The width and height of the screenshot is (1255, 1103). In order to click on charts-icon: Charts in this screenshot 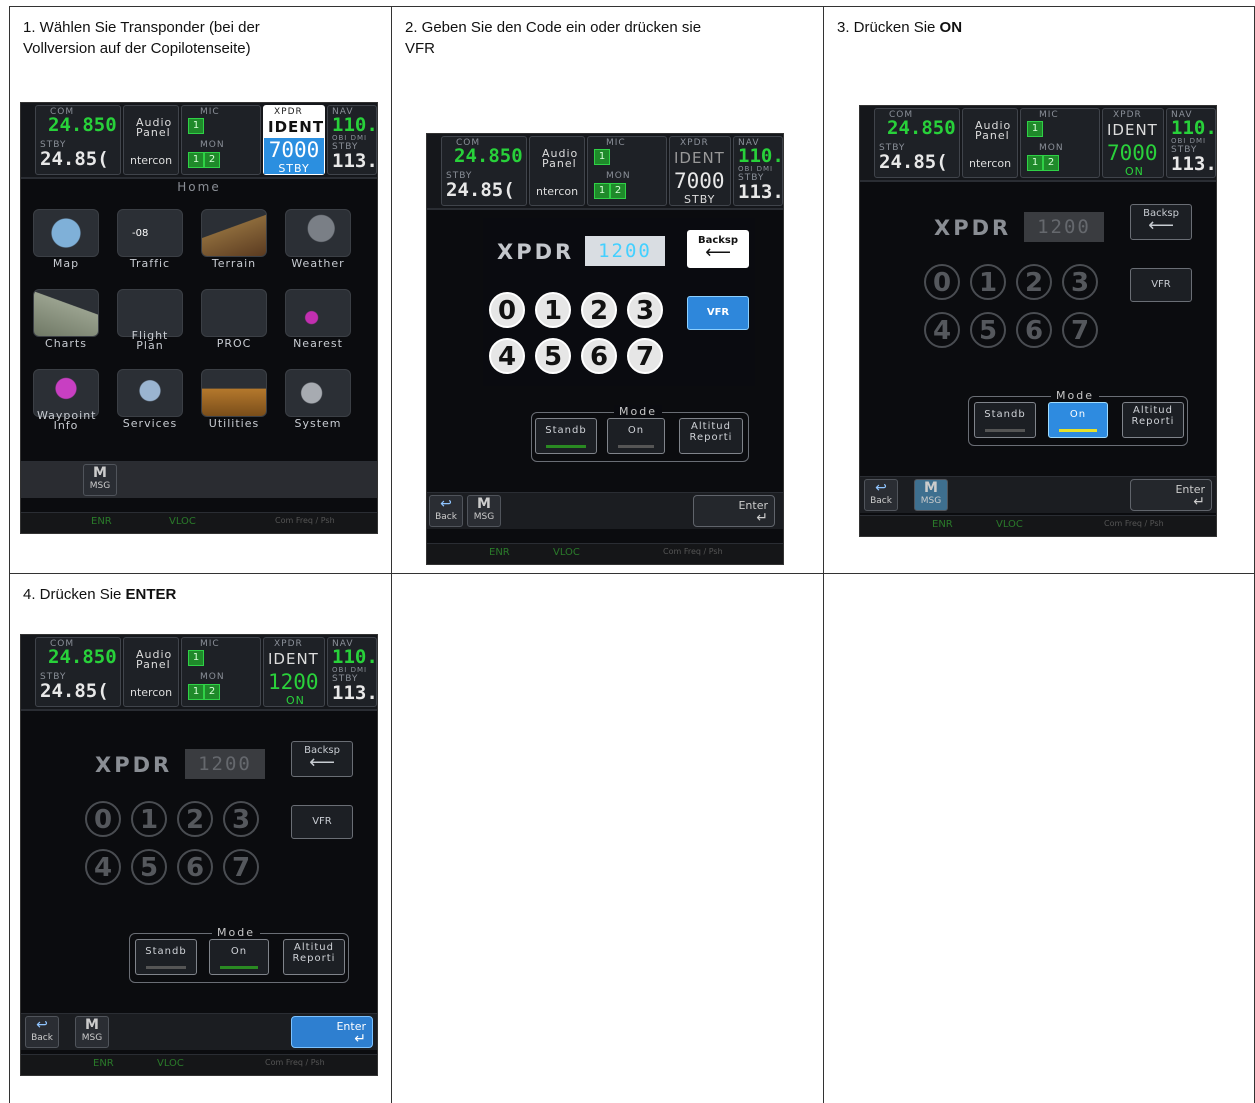, I will do `click(66, 322)`.